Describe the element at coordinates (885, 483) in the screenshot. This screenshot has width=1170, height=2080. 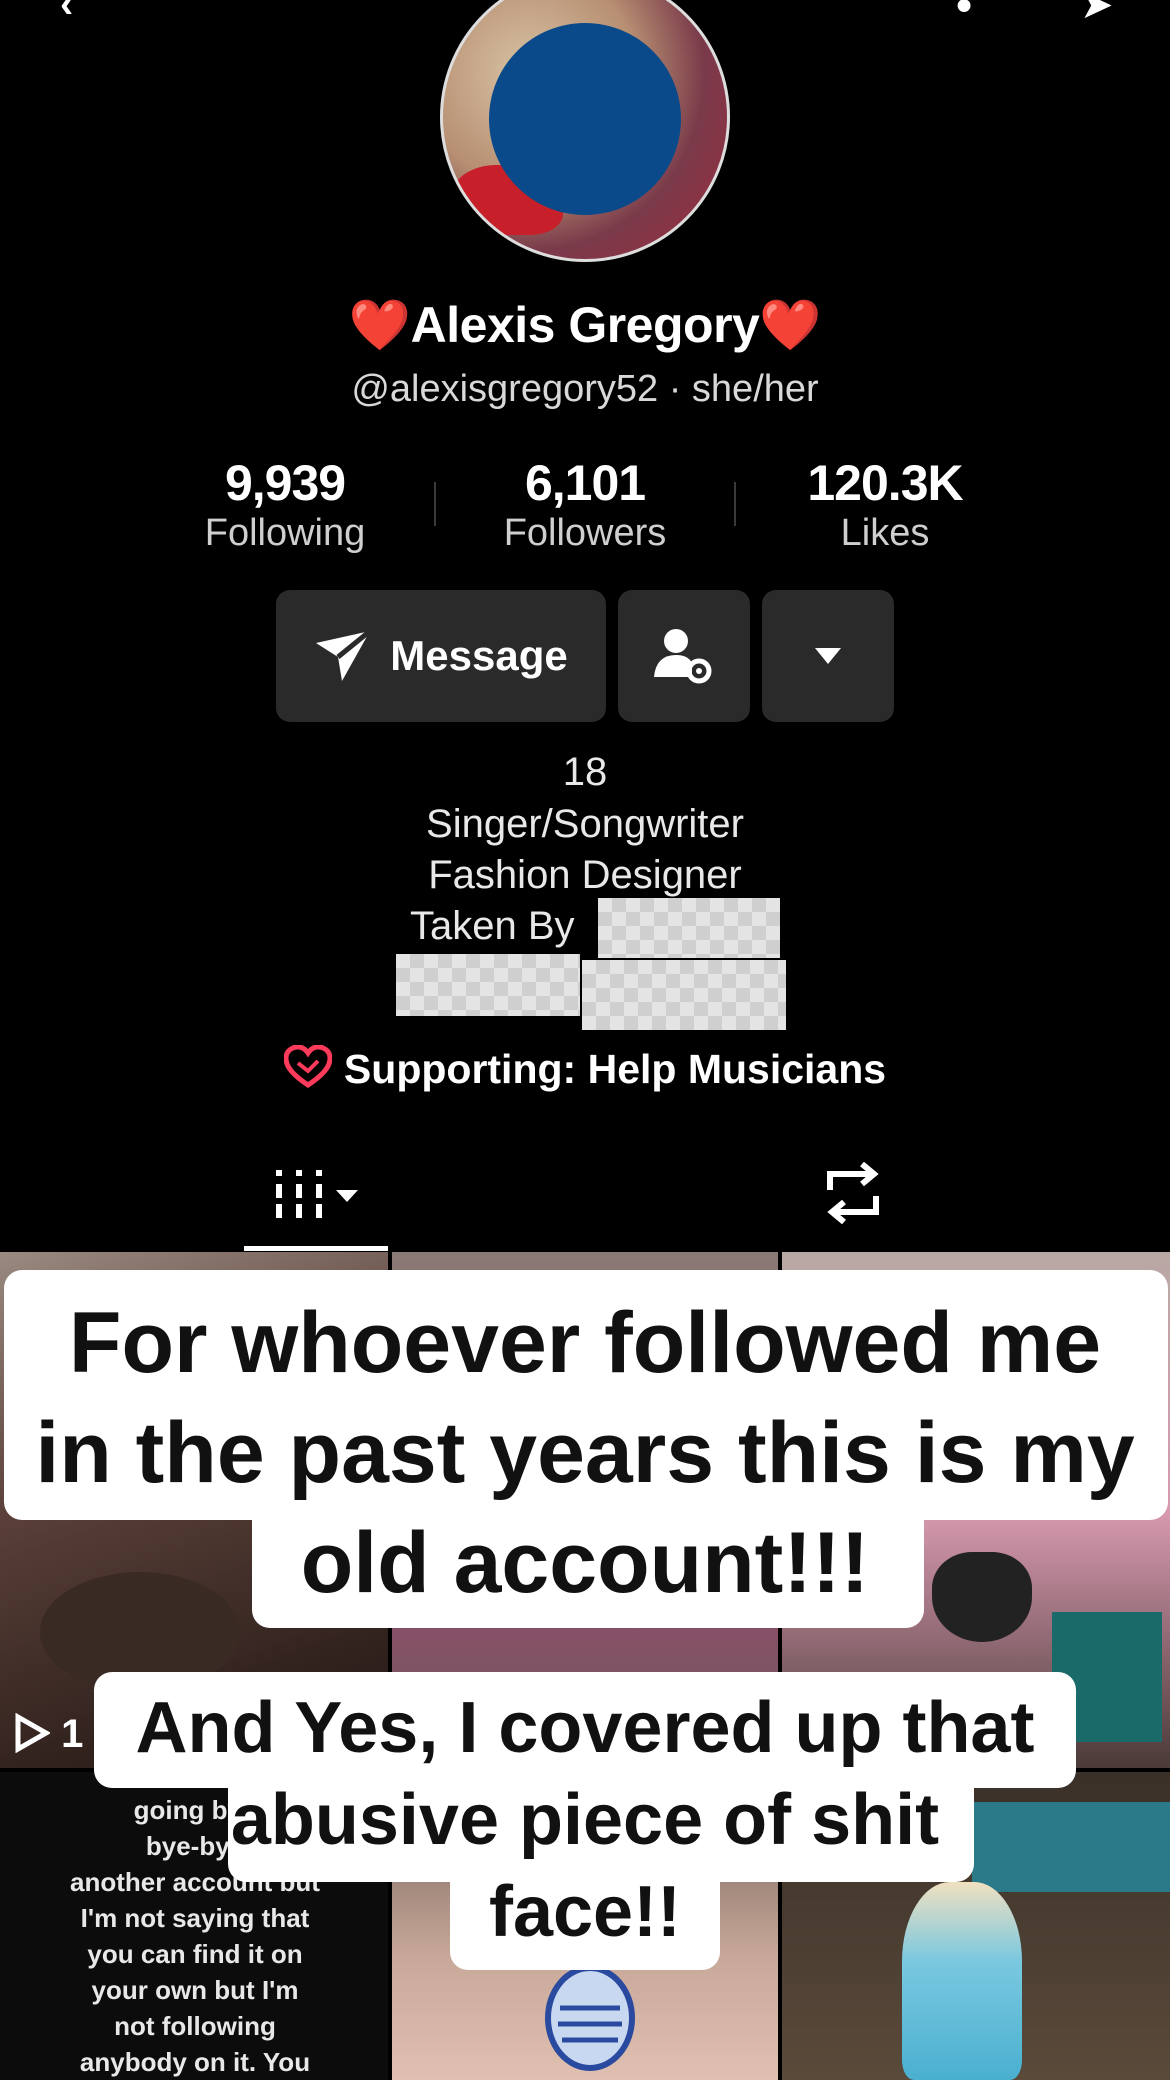
I see `stat-likes-value: 120.3K` at that location.